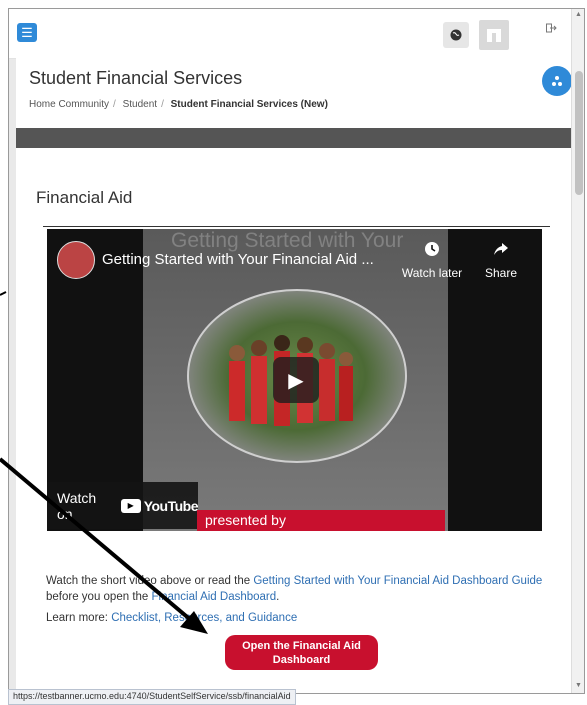  What do you see at coordinates (579, 133) in the screenshot?
I see `scroll-thumb` at bounding box center [579, 133].